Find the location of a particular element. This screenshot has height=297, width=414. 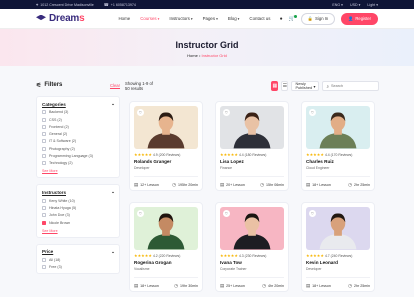

categories-header: Categories ⌄ is located at coordinates (78, 104).